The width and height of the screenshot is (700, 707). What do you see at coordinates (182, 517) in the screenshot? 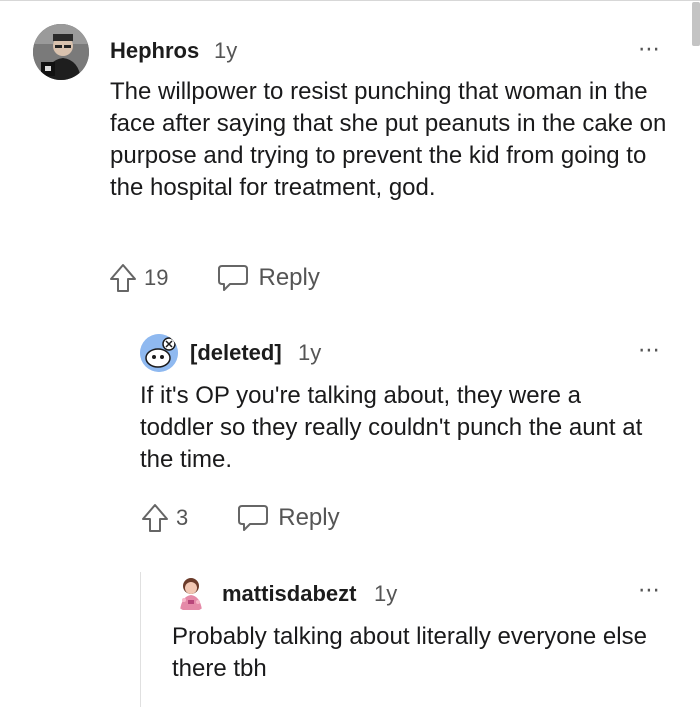
I see `vote-count: 3` at bounding box center [182, 517].